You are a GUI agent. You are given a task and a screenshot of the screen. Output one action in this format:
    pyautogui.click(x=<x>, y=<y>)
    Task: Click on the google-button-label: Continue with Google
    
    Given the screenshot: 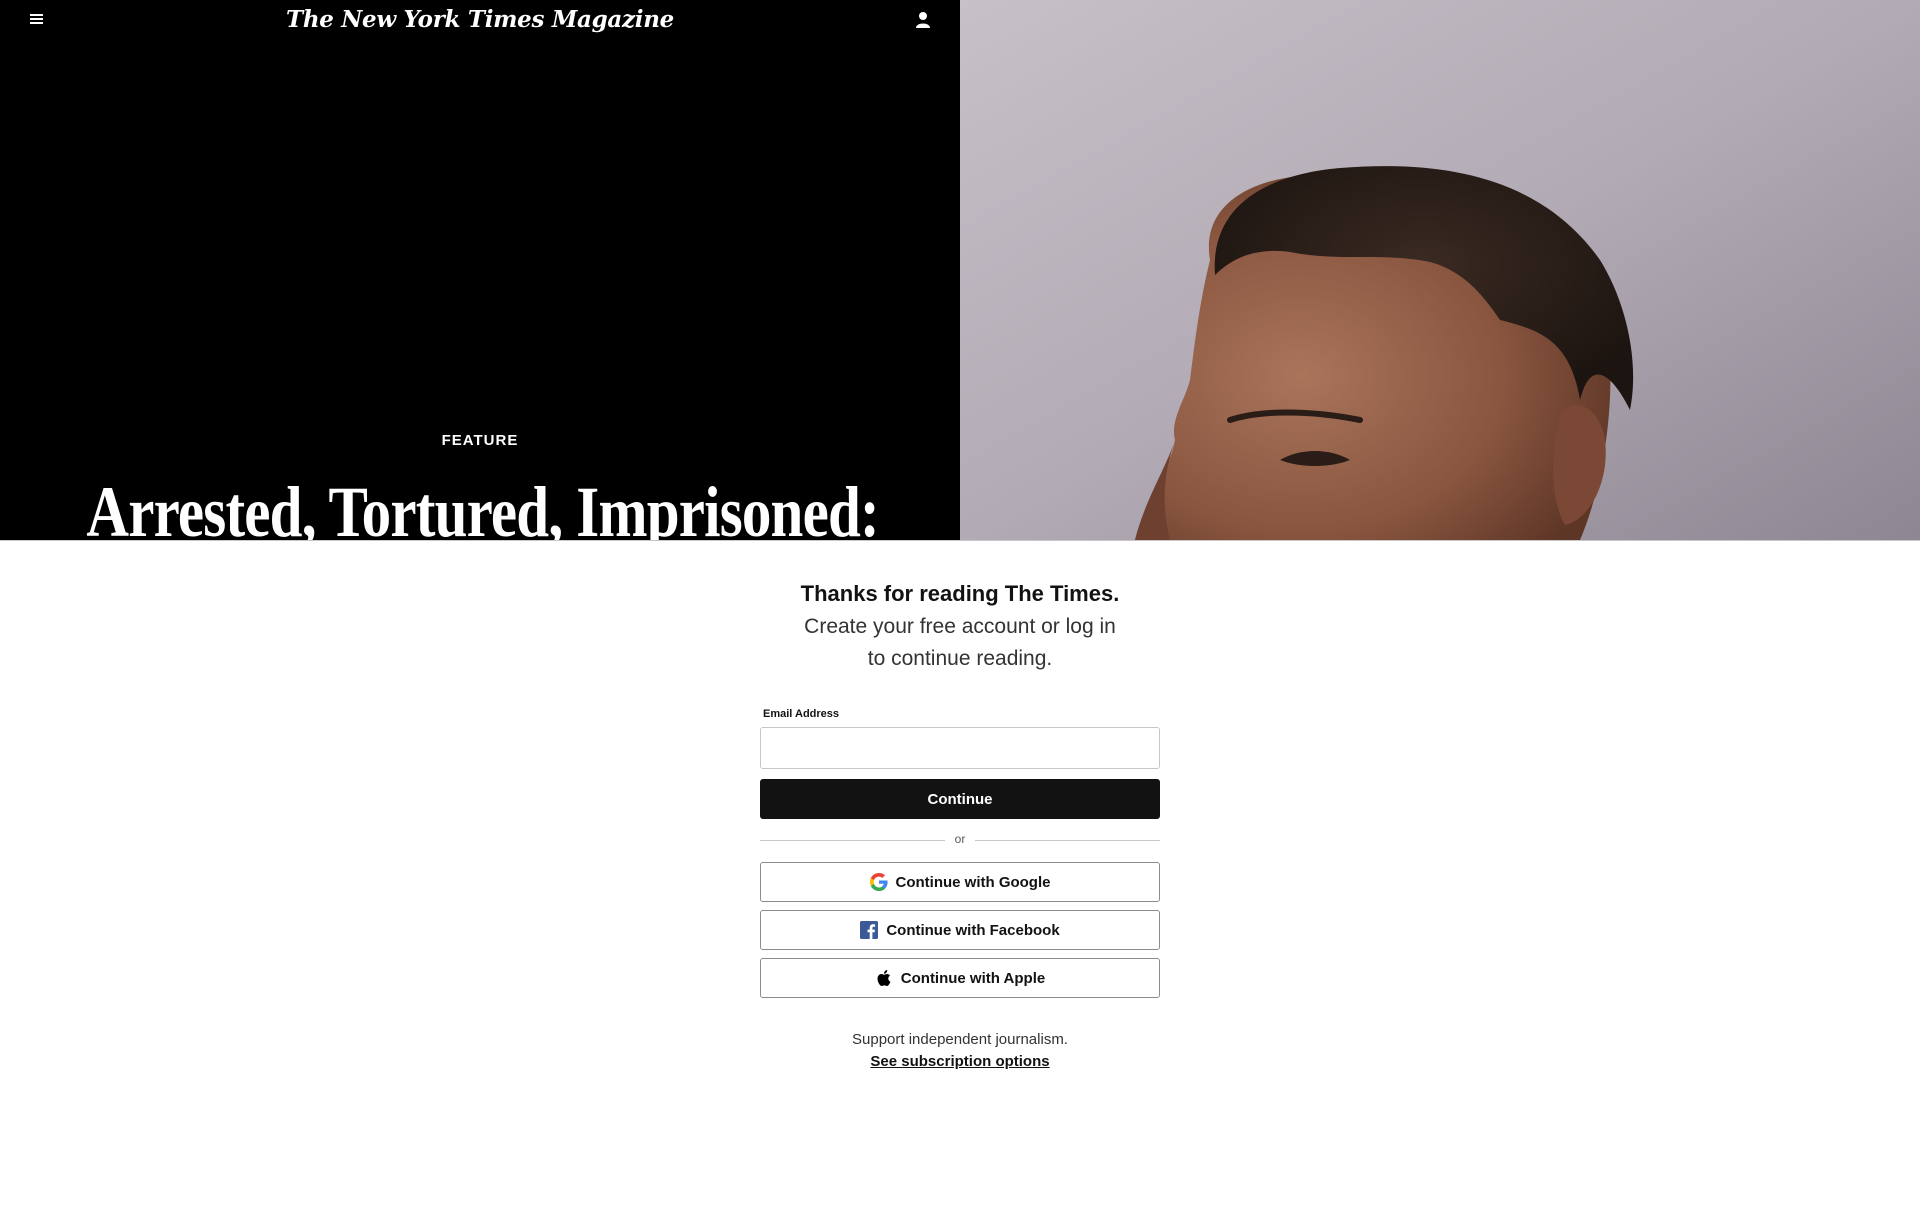 What is the action you would take?
    pyautogui.click(x=973, y=882)
    